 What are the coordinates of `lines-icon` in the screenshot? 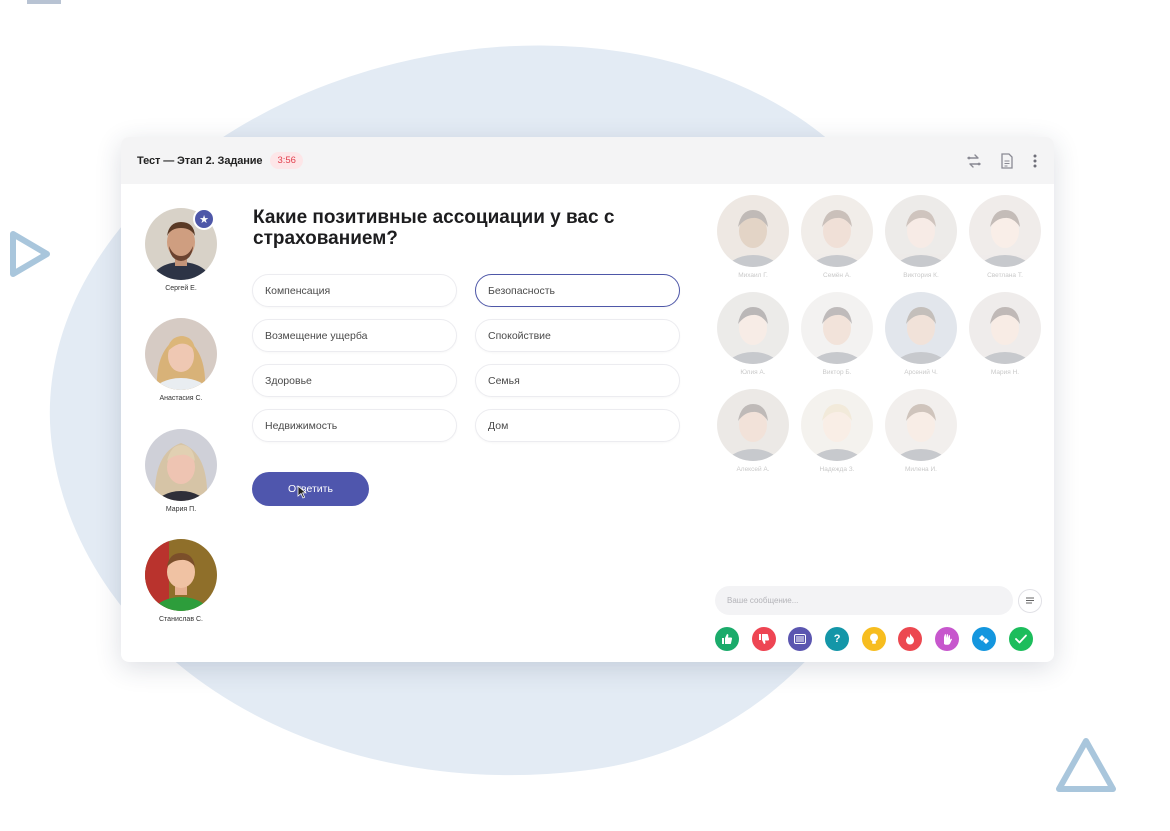 It's located at (1030, 600).